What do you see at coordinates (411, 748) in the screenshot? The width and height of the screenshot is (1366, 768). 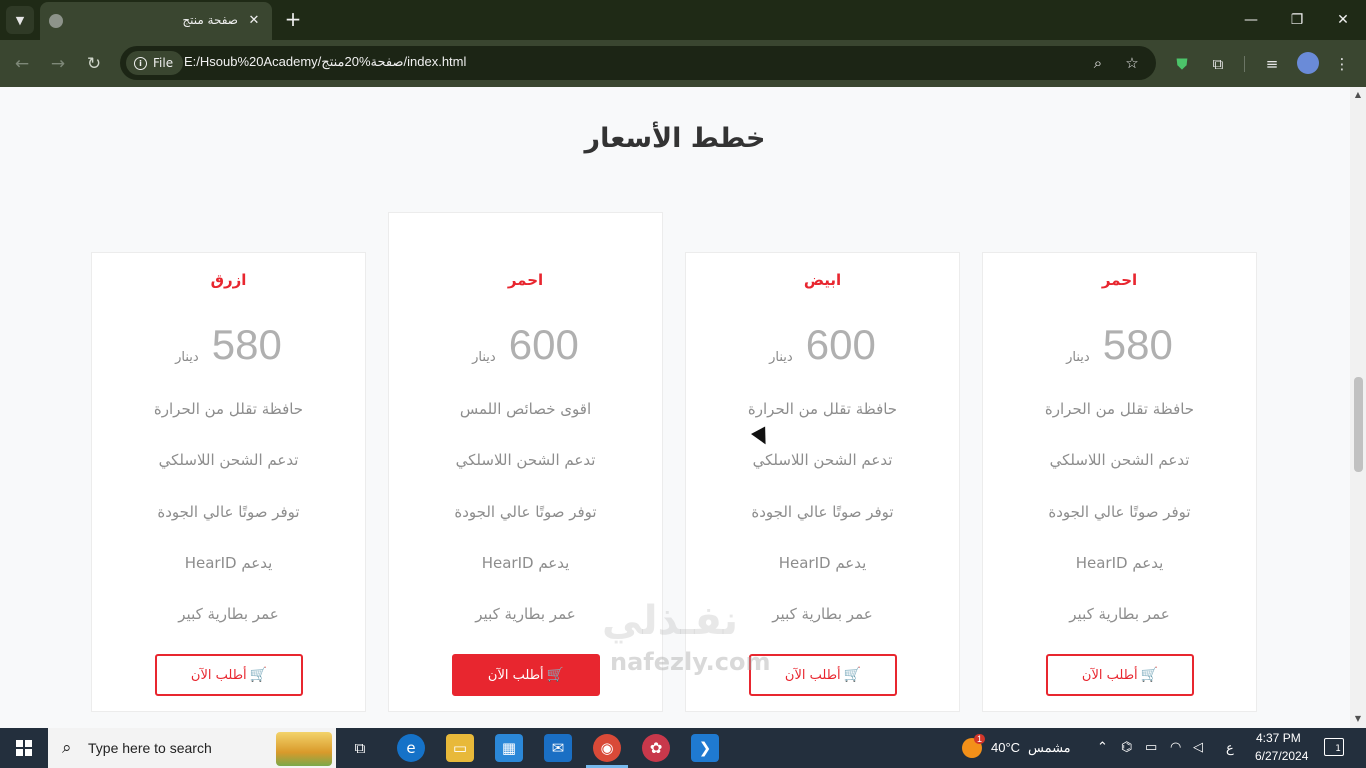 I see `edge-browser-icon: e` at bounding box center [411, 748].